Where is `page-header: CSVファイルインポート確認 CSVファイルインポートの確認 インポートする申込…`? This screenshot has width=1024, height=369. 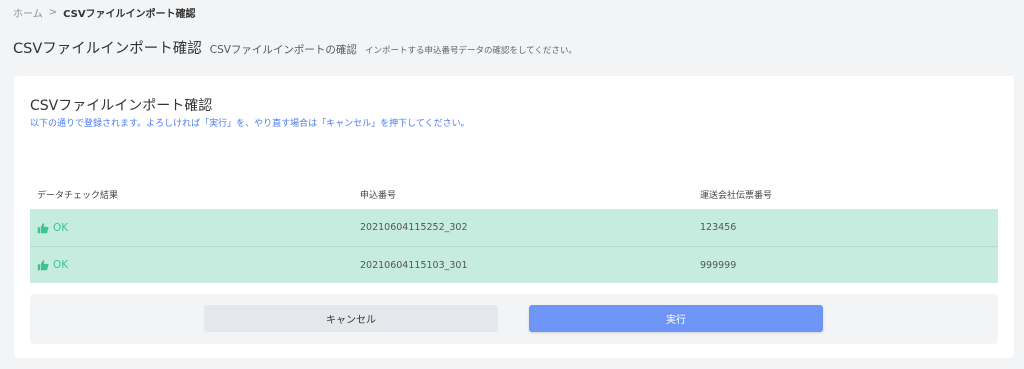
page-header: CSVファイルインポート確認 CSVファイルインポートの確認 インポートする申込… is located at coordinates (295, 47).